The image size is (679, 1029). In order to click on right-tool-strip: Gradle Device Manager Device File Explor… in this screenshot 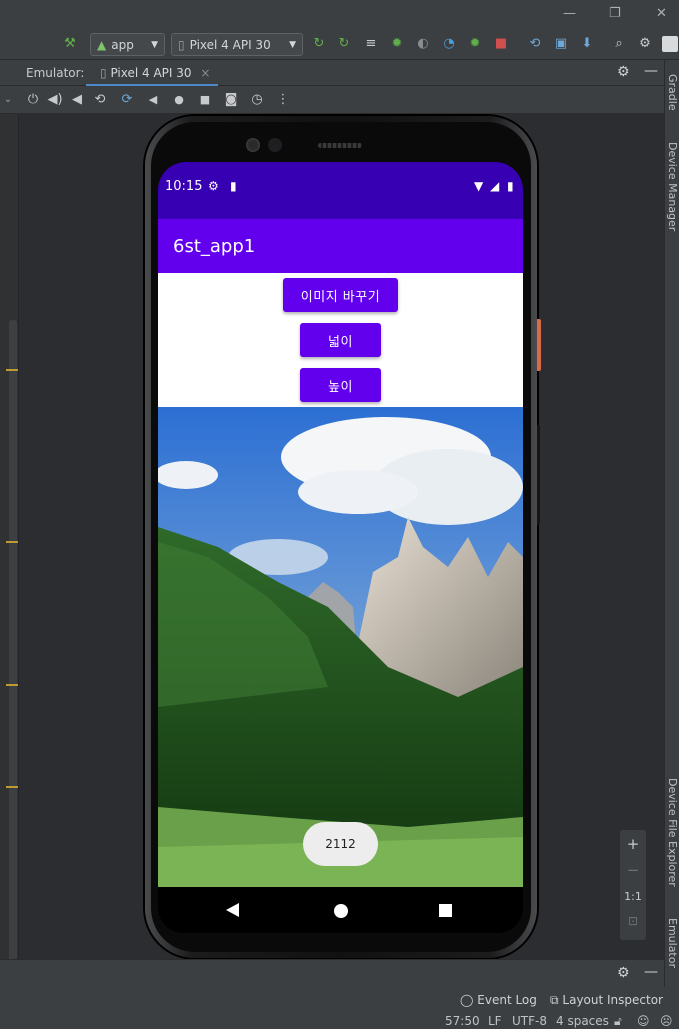, I will do `click(671, 523)`.